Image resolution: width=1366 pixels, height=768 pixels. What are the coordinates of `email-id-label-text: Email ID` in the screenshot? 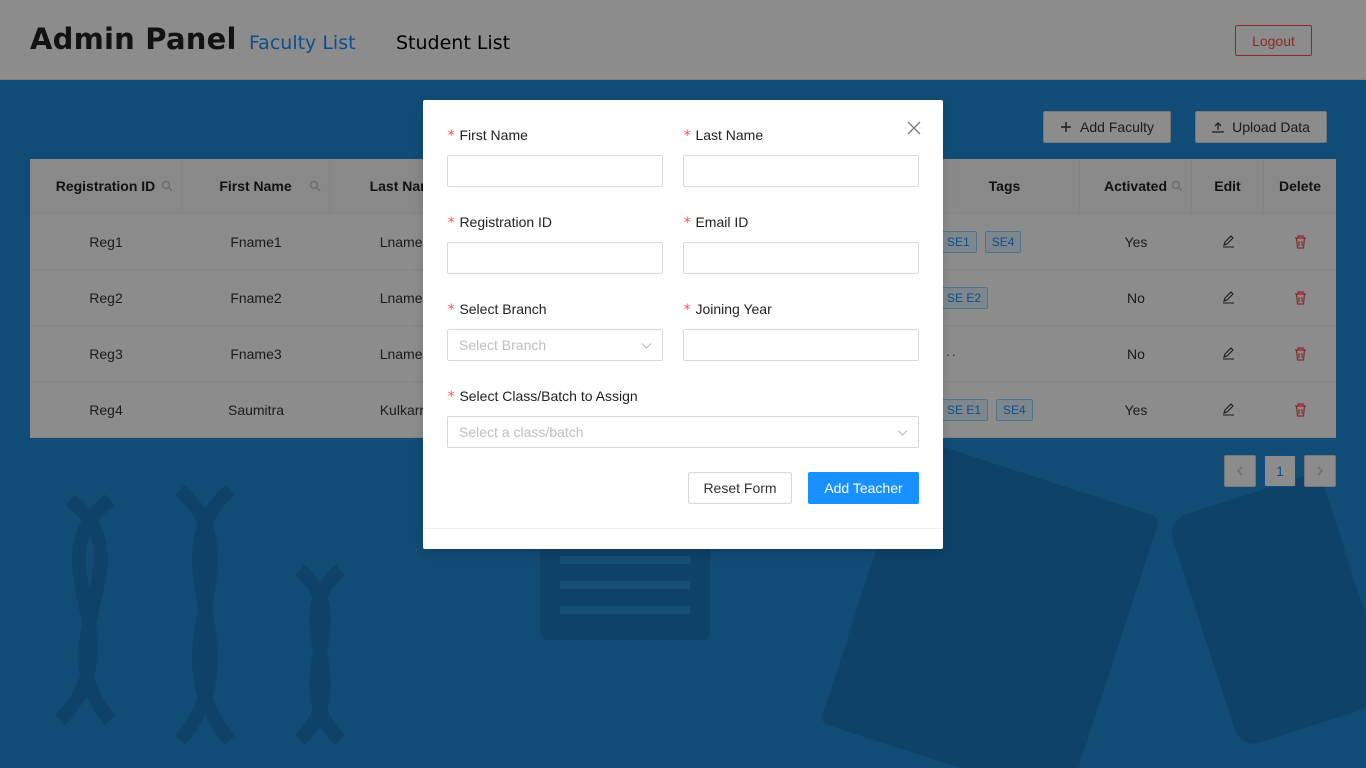 It's located at (722, 222).